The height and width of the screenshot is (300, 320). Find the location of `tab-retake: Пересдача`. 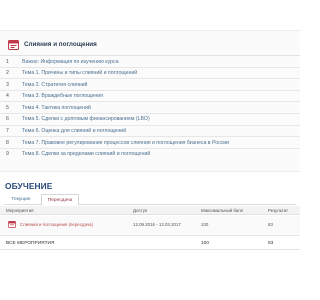

tab-retake: Пересдача is located at coordinates (60, 200).